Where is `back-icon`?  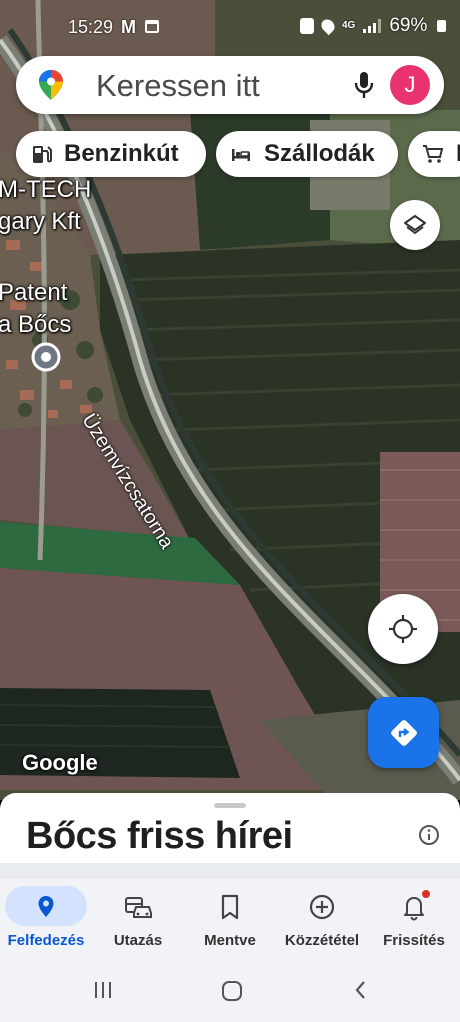
back-icon is located at coordinates (361, 990).